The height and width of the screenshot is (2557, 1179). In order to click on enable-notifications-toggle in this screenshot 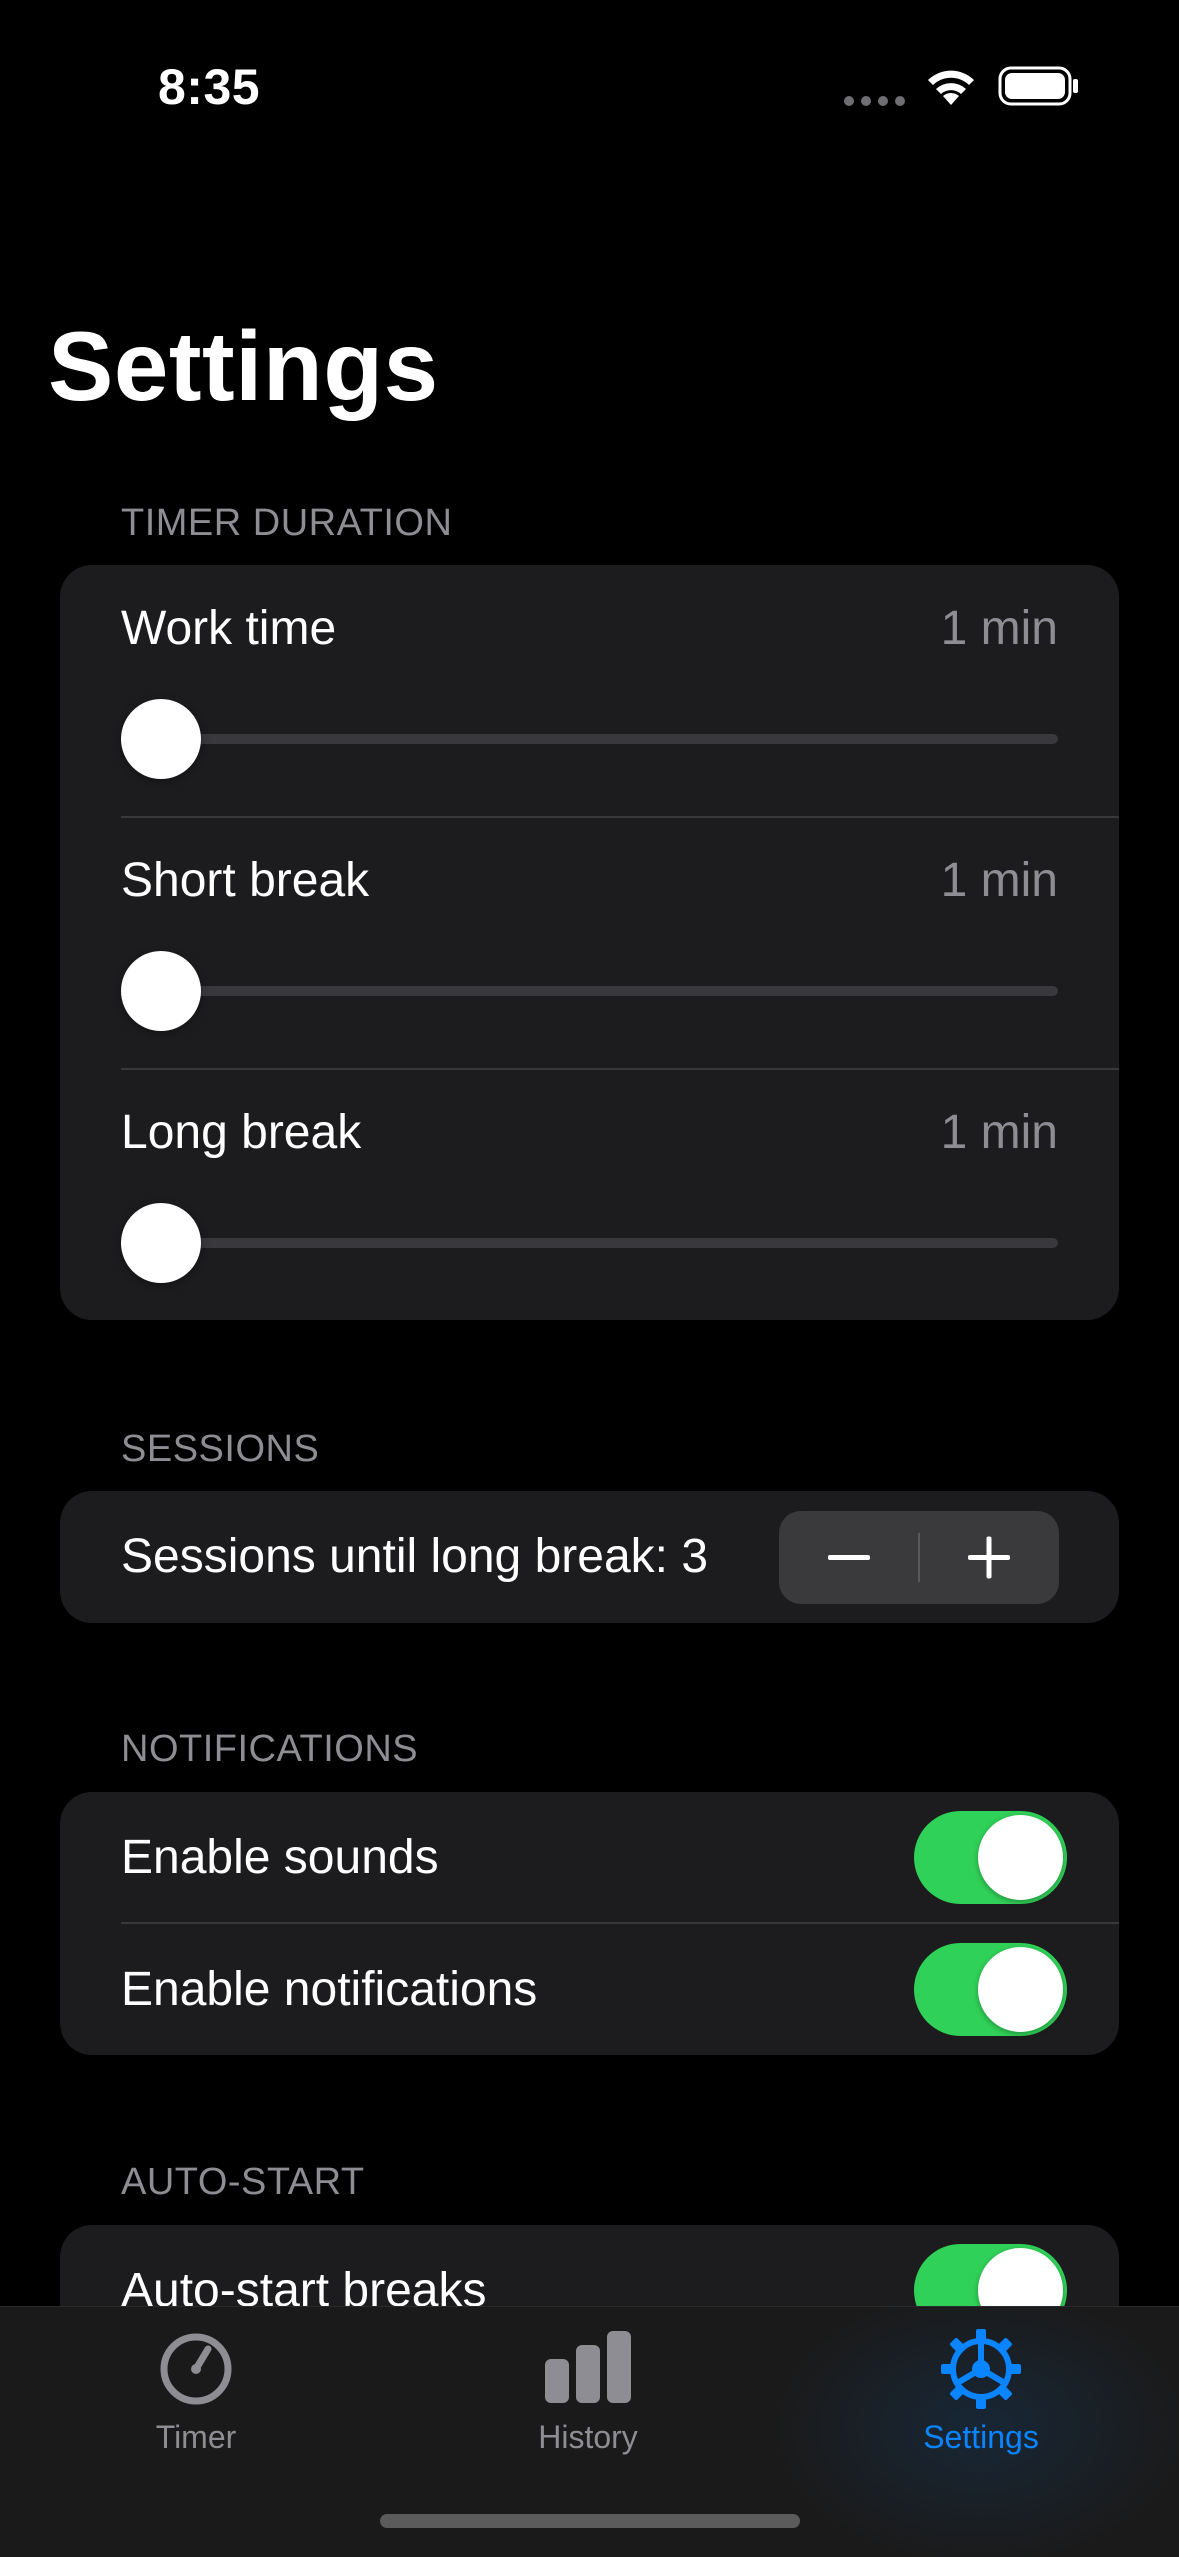, I will do `click(990, 1989)`.